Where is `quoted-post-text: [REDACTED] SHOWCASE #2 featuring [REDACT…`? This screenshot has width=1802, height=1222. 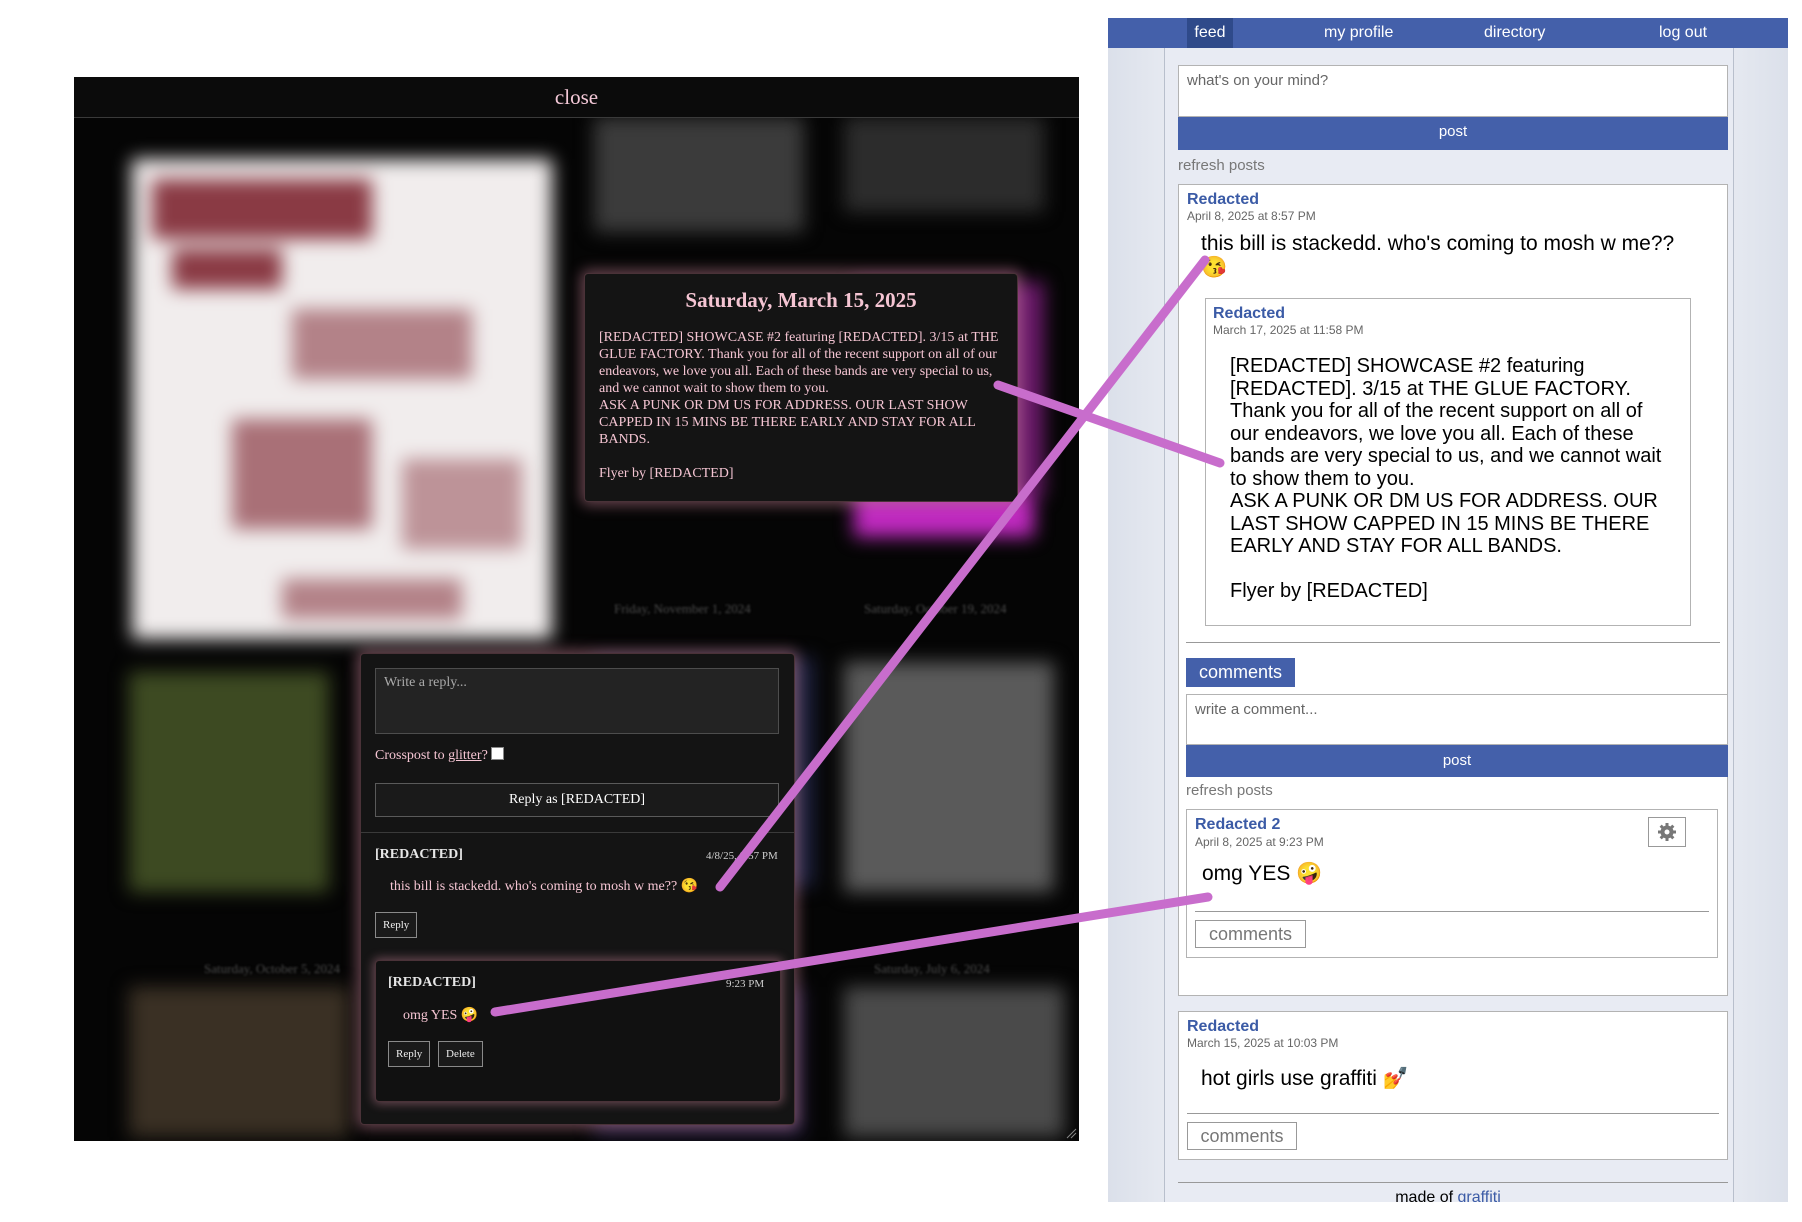 quoted-post-text: [REDACTED] SHOWCASE #2 featuring [REDACT… is located at coordinates (1446, 478).